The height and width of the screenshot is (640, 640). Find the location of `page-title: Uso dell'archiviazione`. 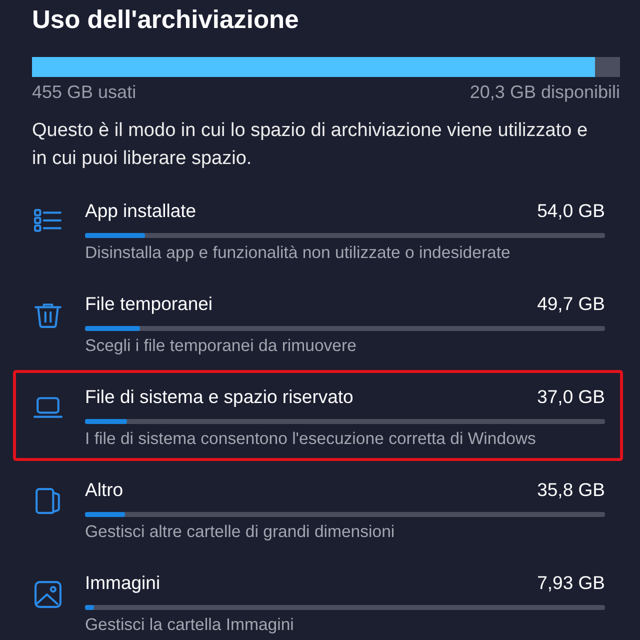

page-title: Uso dell'archiviazione is located at coordinates (166, 20).